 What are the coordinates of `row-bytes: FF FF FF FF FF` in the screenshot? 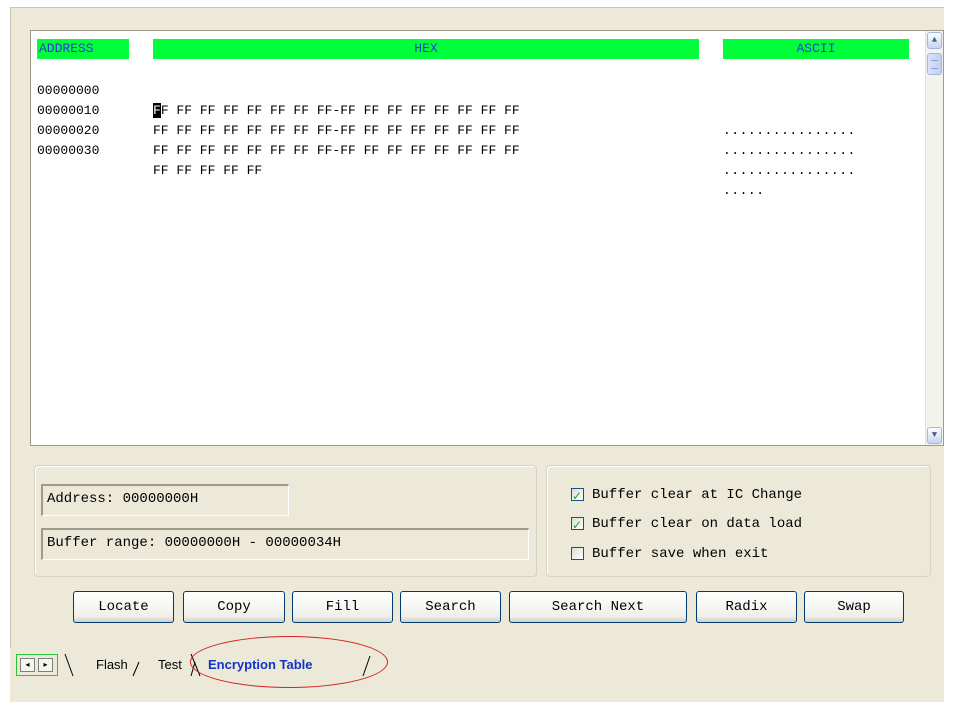 It's located at (433, 171).